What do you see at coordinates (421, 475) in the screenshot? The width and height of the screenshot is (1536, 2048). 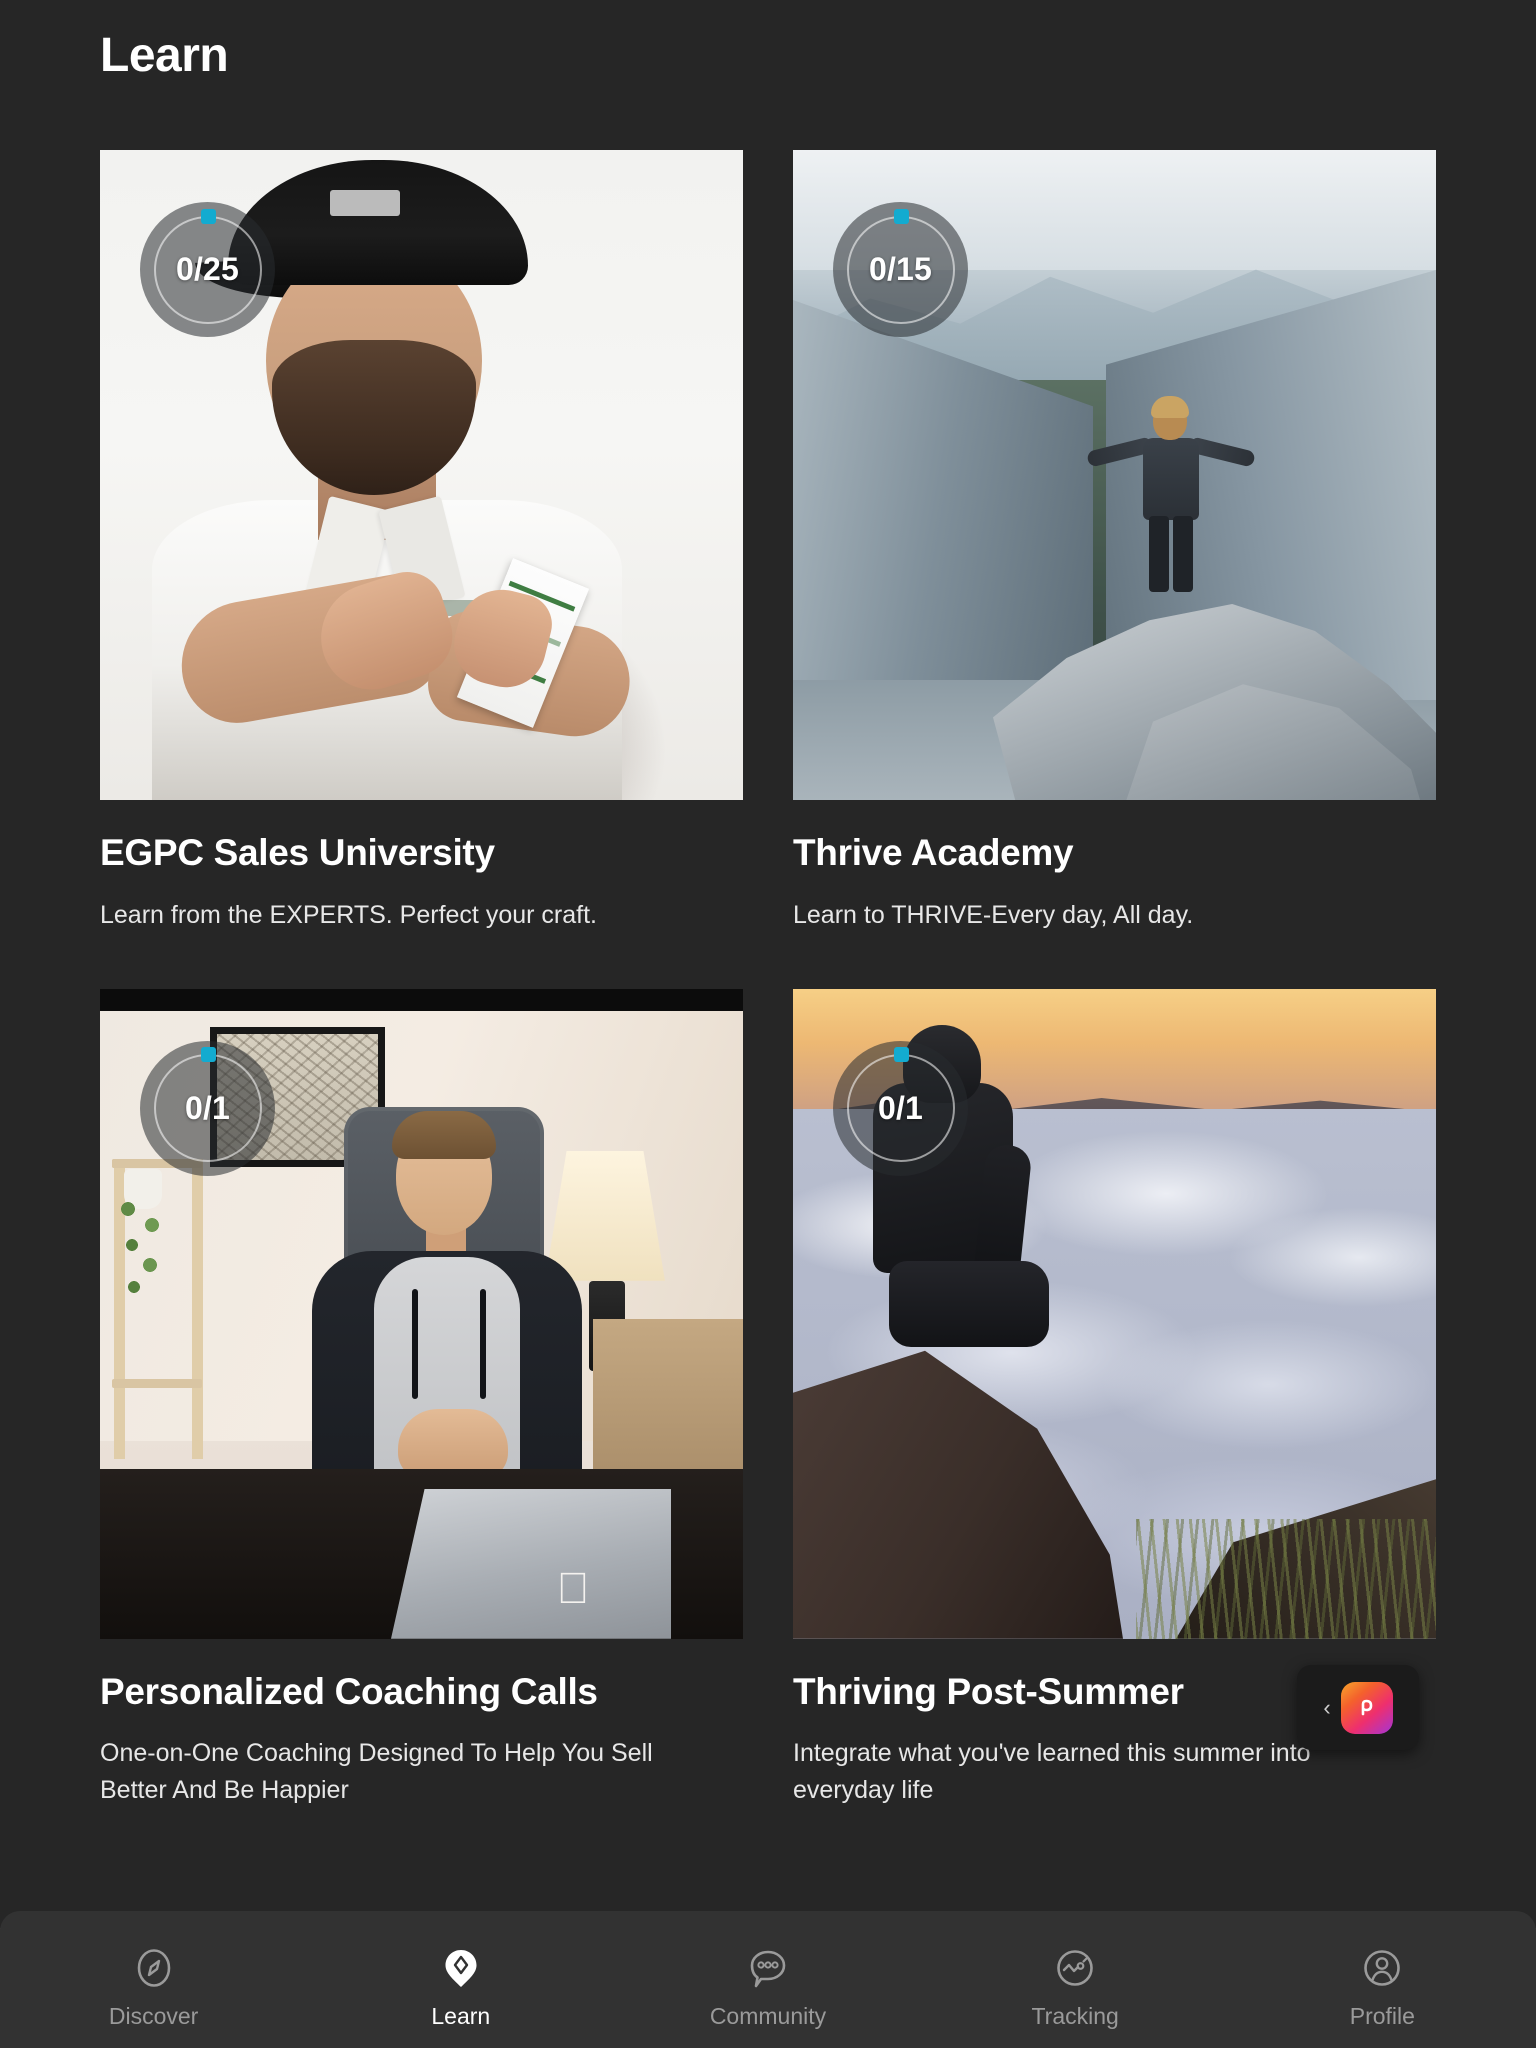 I see `course-thumbnail: 0/25` at bounding box center [421, 475].